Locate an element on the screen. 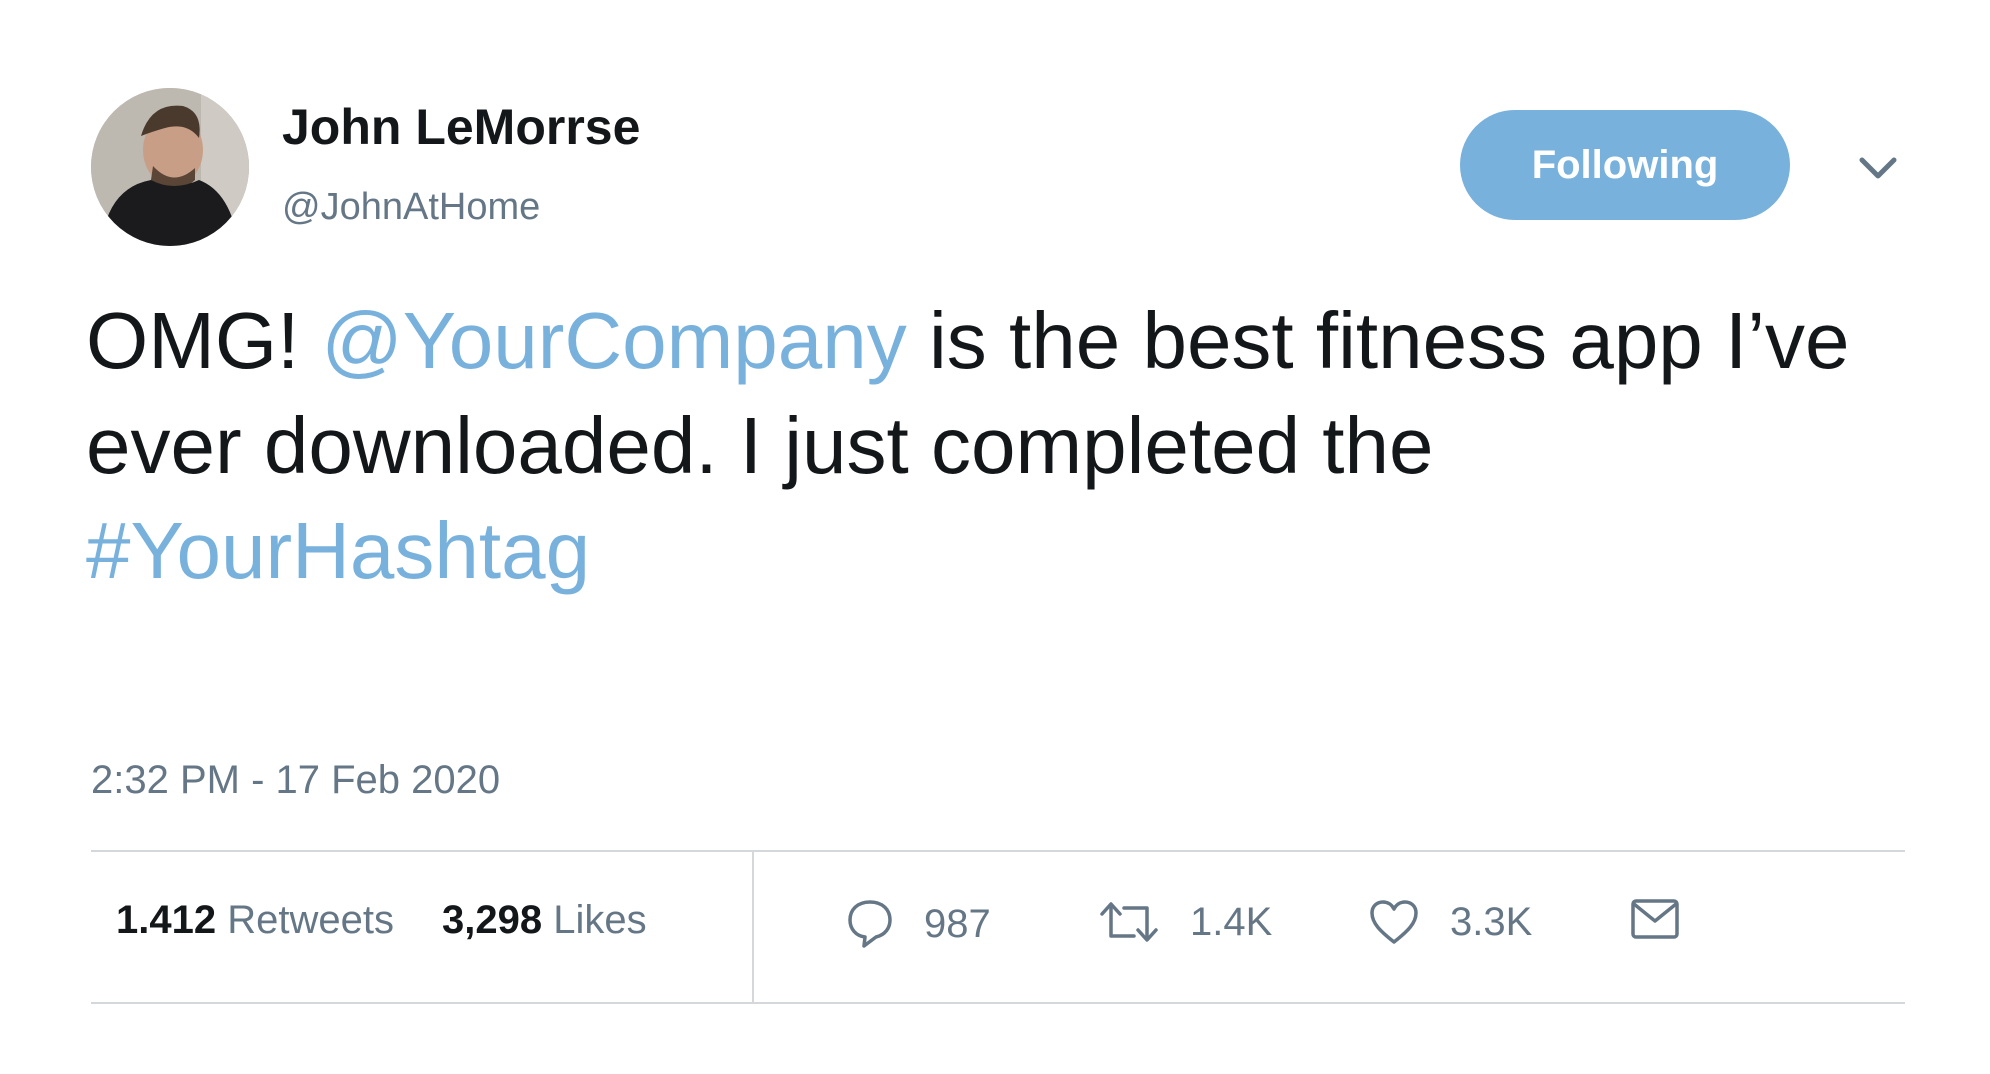 The height and width of the screenshot is (1074, 1990). reply-button: 987 is located at coordinates (918, 924).